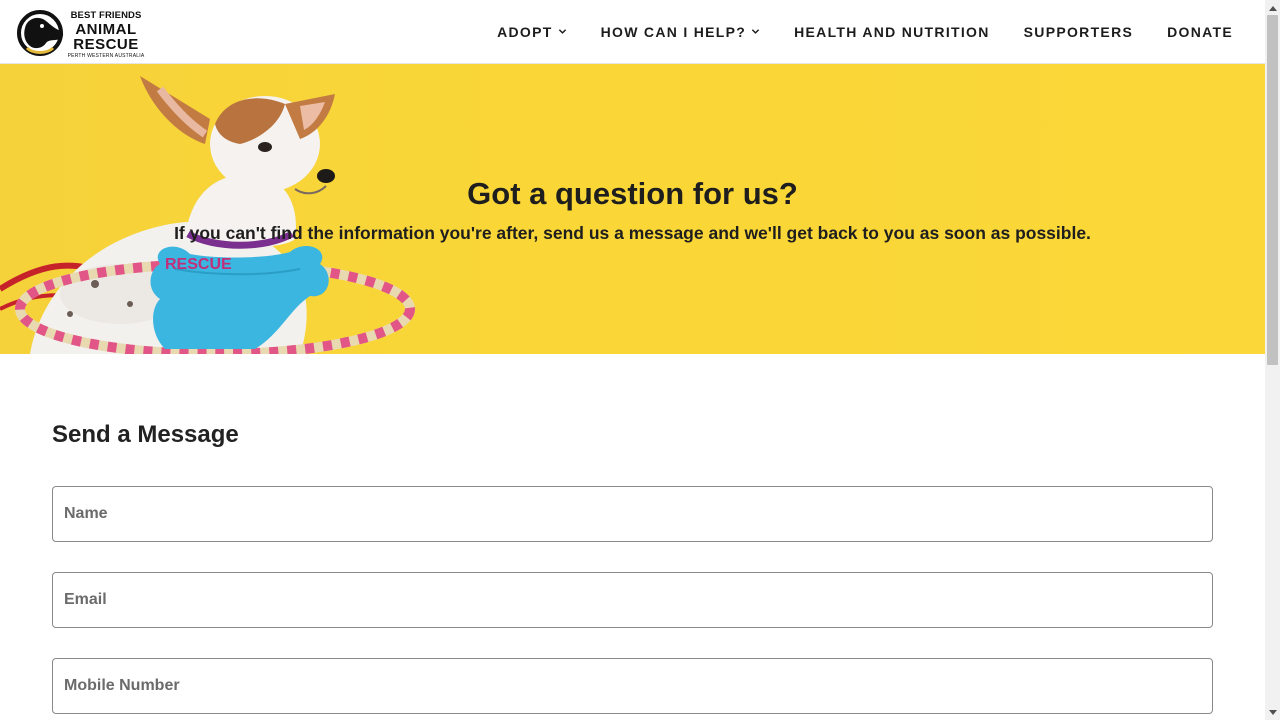 The image size is (1280, 720). I want to click on nav-item-supporters: SUPPORTERS, so click(1078, 32).